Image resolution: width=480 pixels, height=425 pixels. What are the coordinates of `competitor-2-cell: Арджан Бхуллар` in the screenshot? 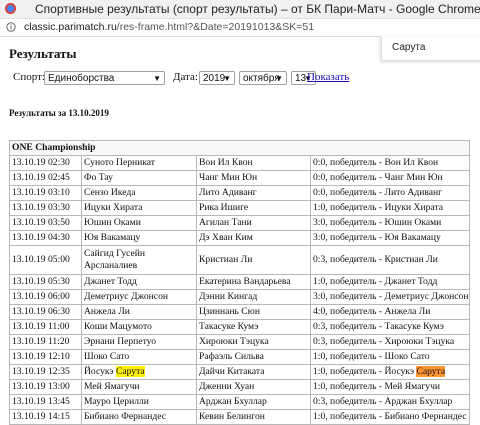 It's located at (253, 402).